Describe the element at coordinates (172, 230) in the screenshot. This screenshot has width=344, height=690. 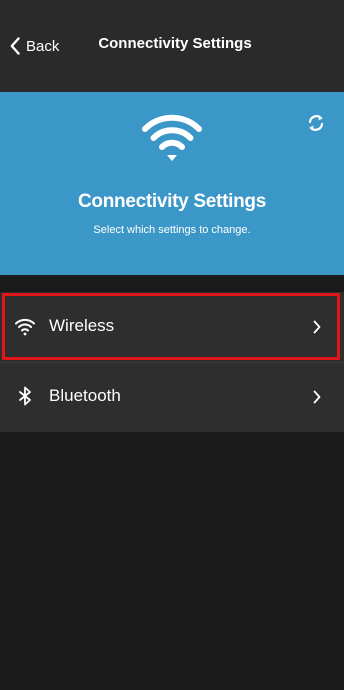
I see `header-subtitle: Select which settings to change.` at that location.